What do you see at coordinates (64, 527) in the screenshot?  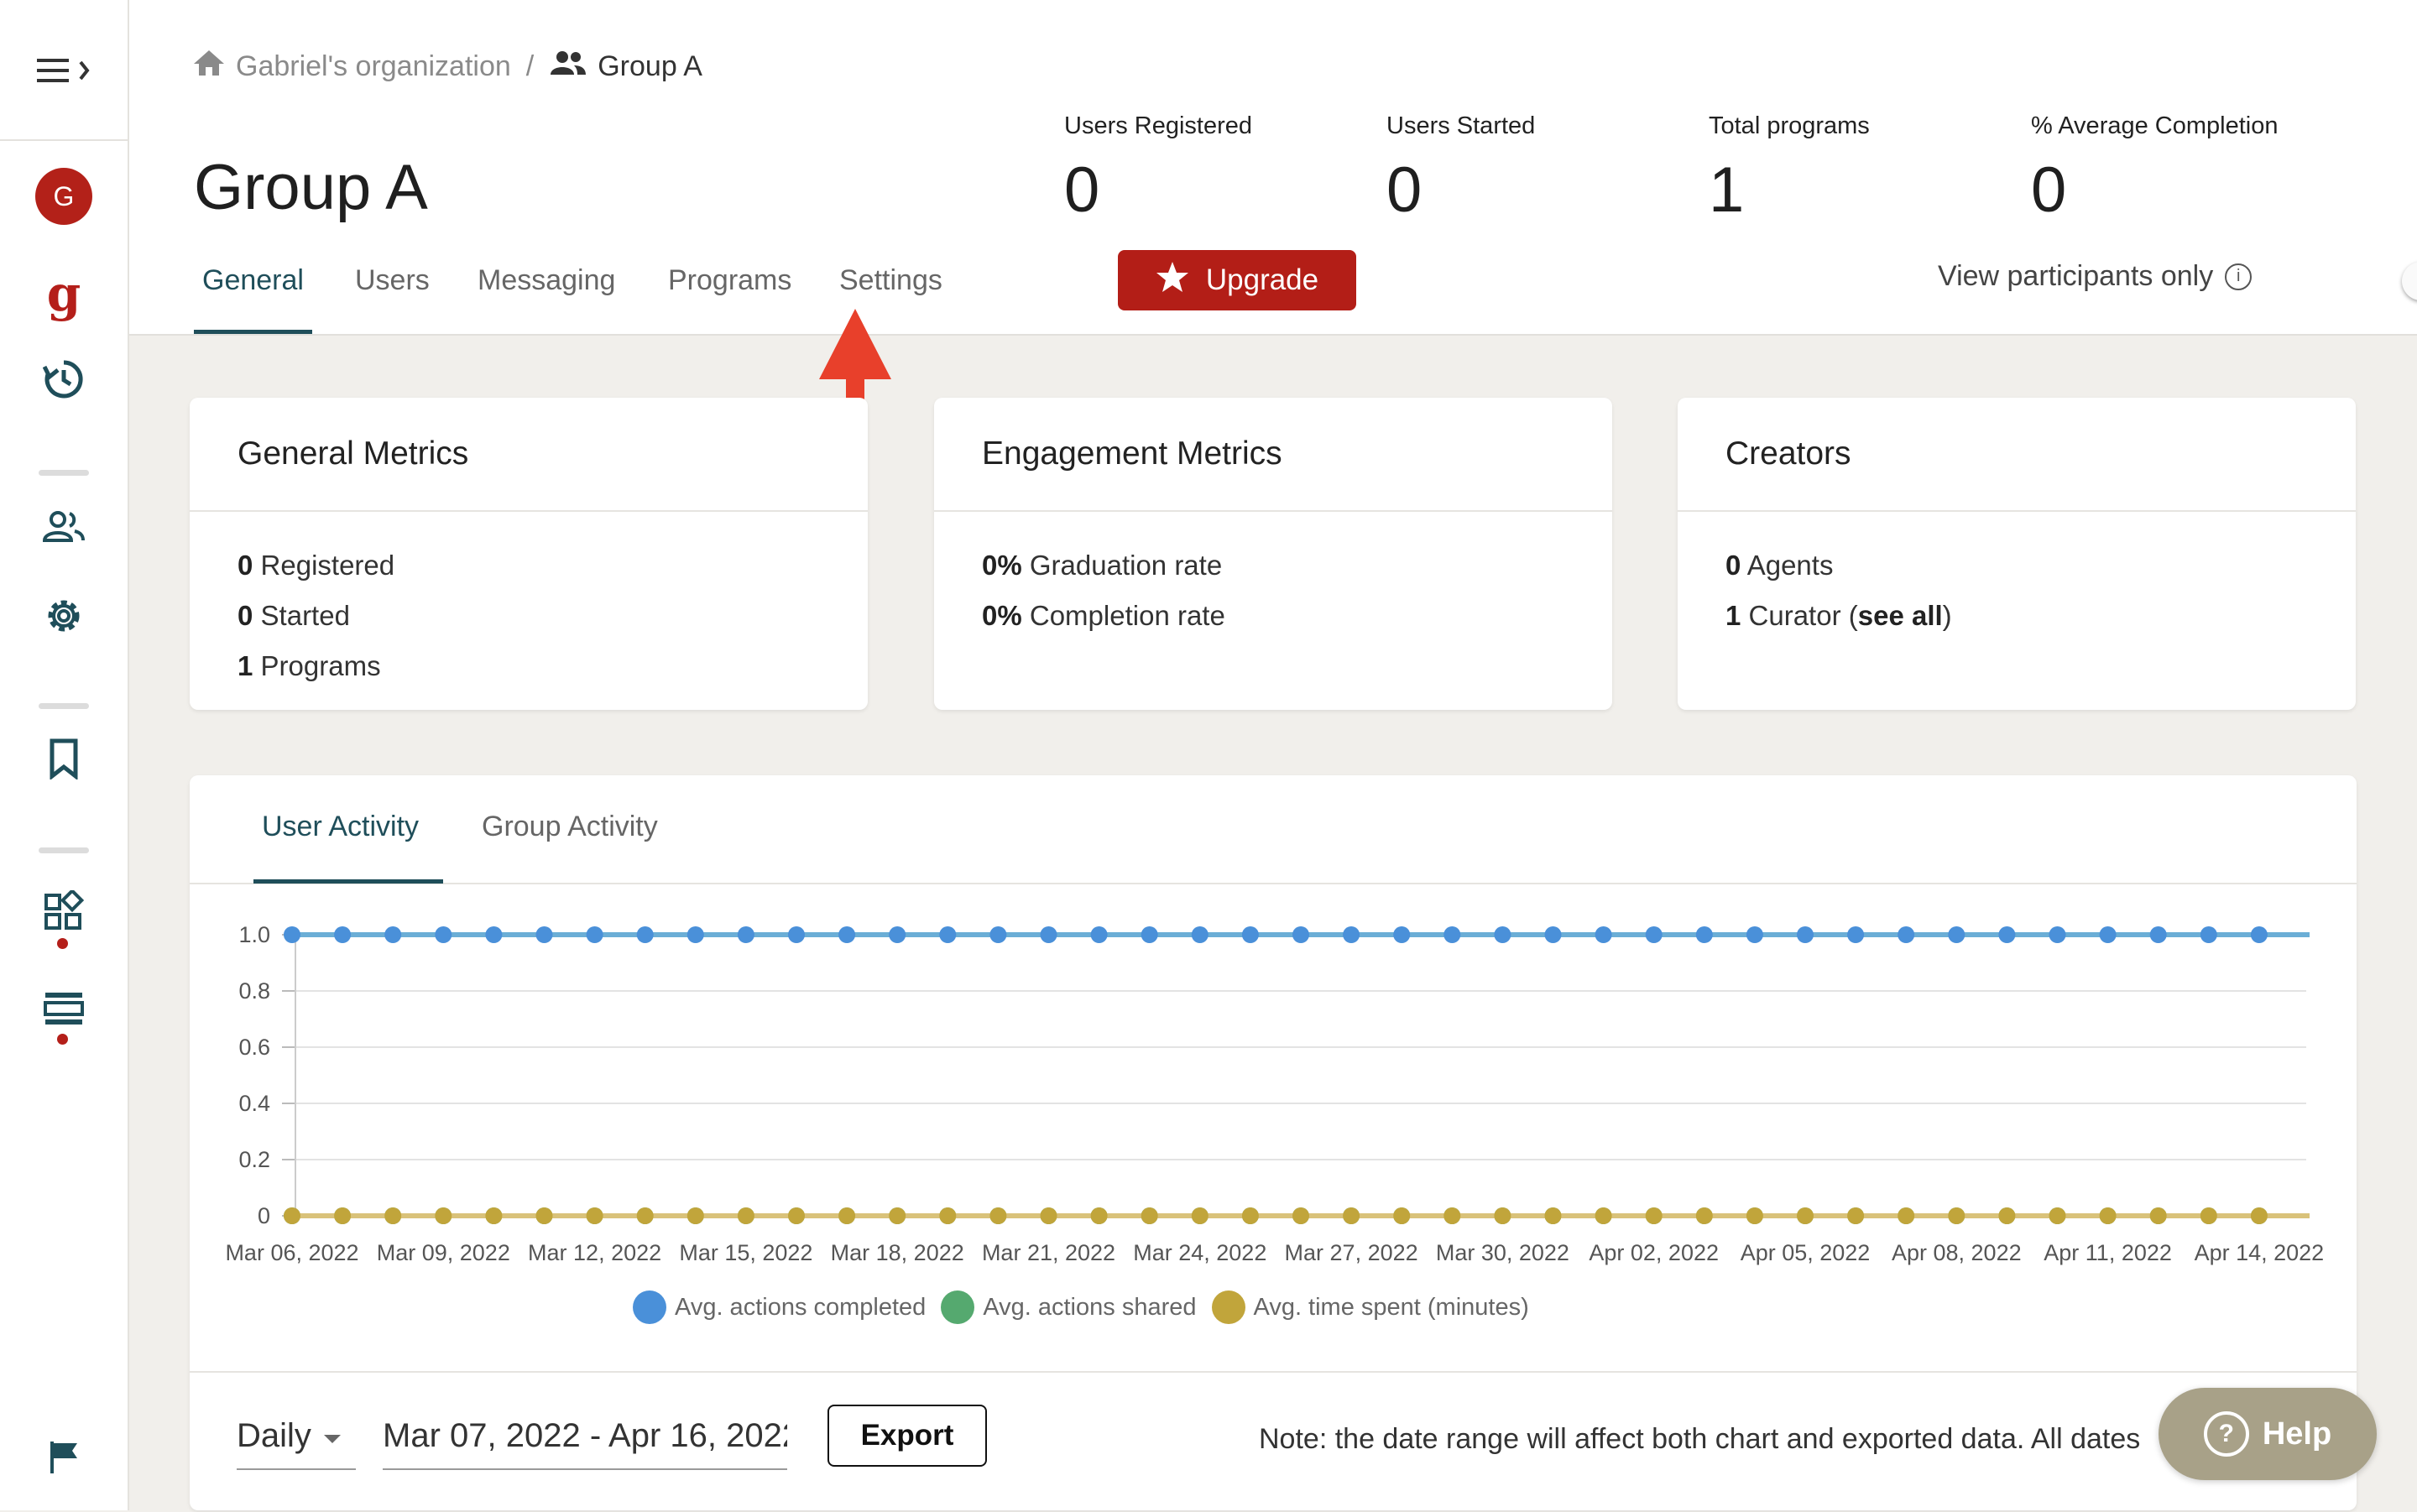 I see `users-icon` at bounding box center [64, 527].